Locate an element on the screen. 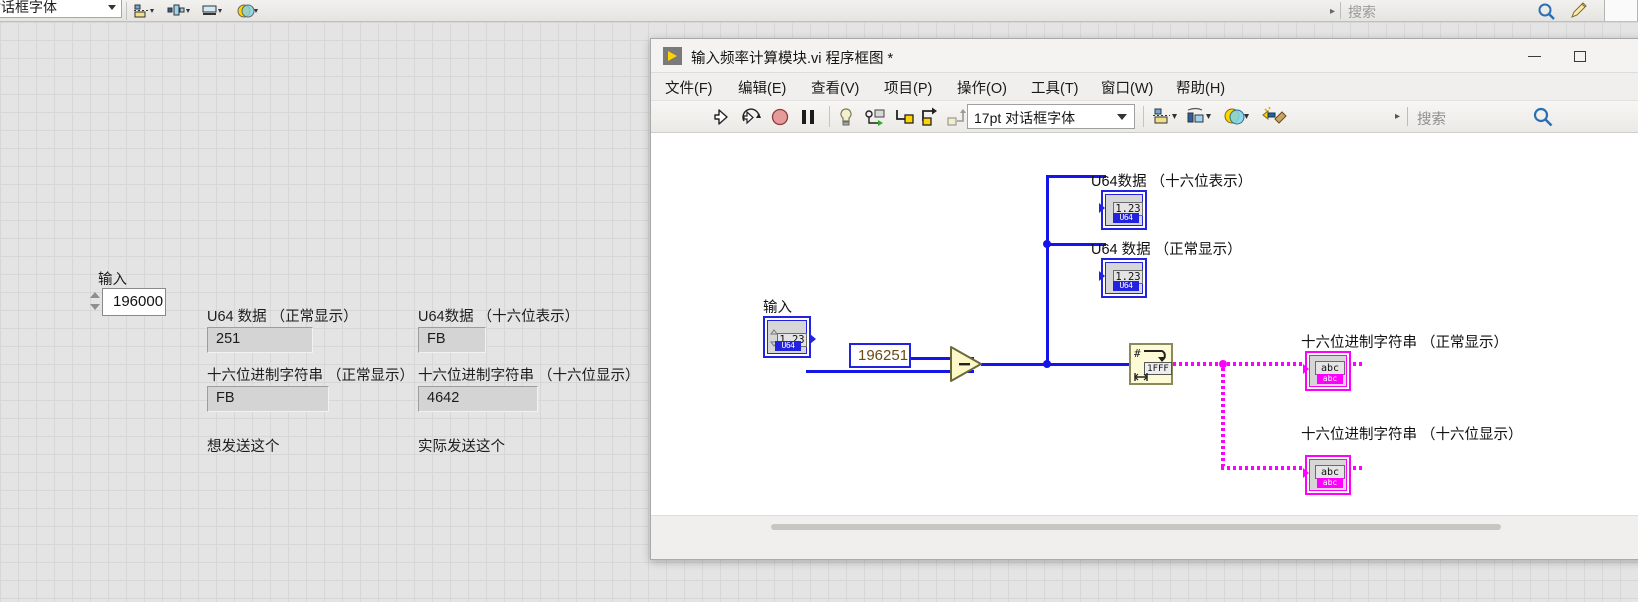  retain-wire-values-icon is located at coordinates (876, 117).